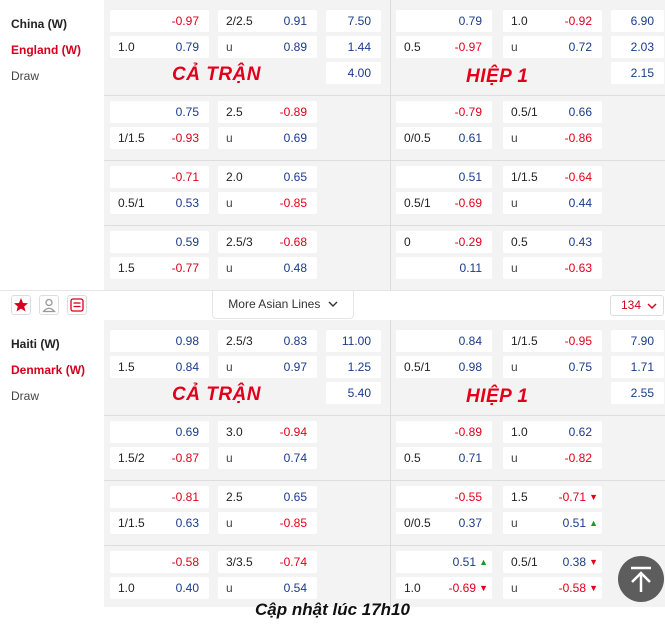 Image resolution: width=665 pixels, height=626 pixels. What do you see at coordinates (159, 177) in the screenshot?
I see `full-handicap-cell: -0.71` at bounding box center [159, 177].